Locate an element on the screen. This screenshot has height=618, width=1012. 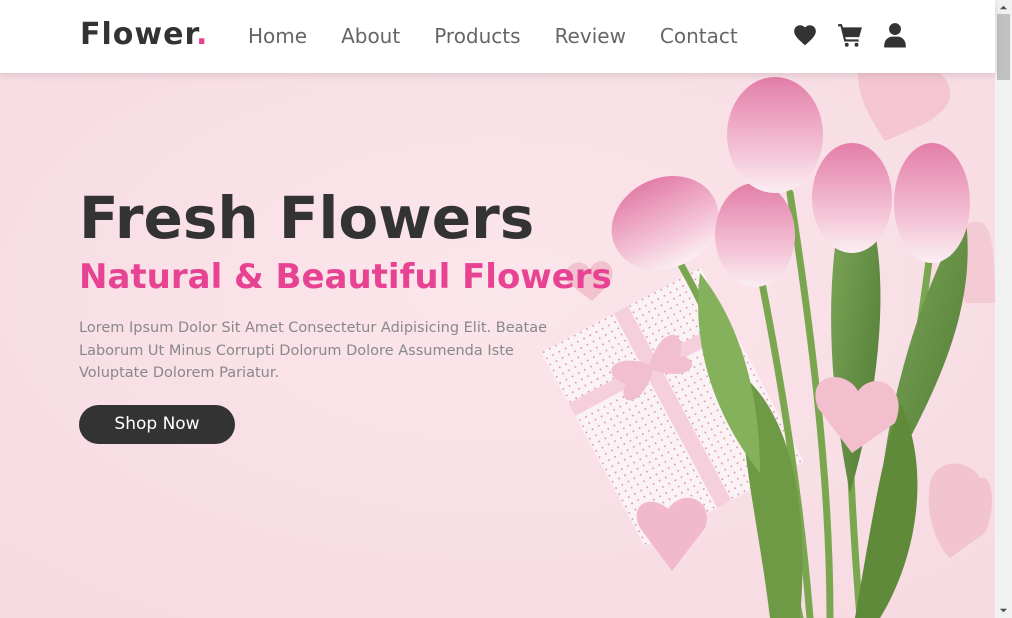
nav-products: Products is located at coordinates (477, 36).